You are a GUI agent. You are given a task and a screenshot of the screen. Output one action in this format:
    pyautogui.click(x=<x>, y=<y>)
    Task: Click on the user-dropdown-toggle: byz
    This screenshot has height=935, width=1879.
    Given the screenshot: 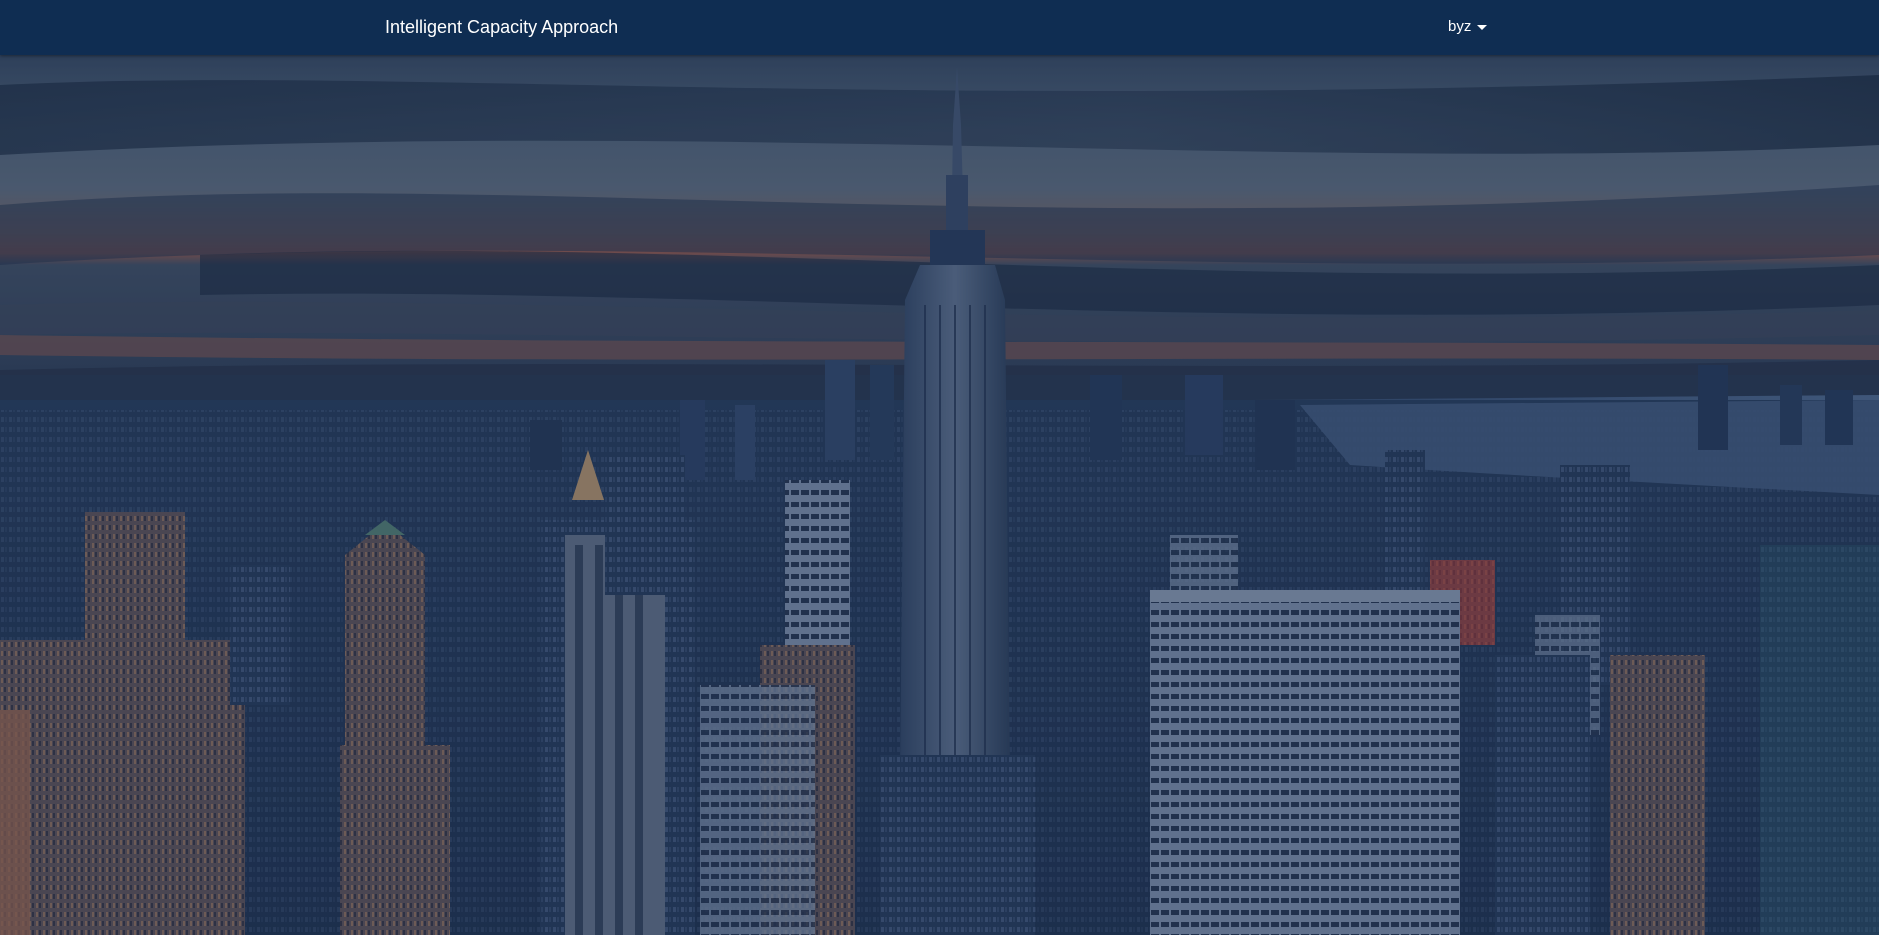 What is the action you would take?
    pyautogui.click(x=1468, y=27)
    